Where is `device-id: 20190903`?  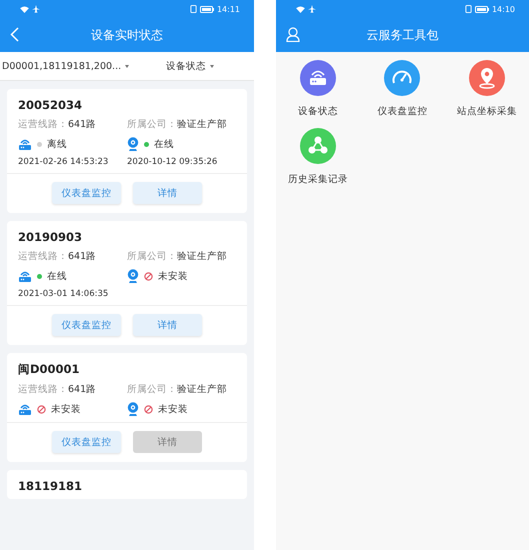
device-id: 20190903 is located at coordinates (51, 237).